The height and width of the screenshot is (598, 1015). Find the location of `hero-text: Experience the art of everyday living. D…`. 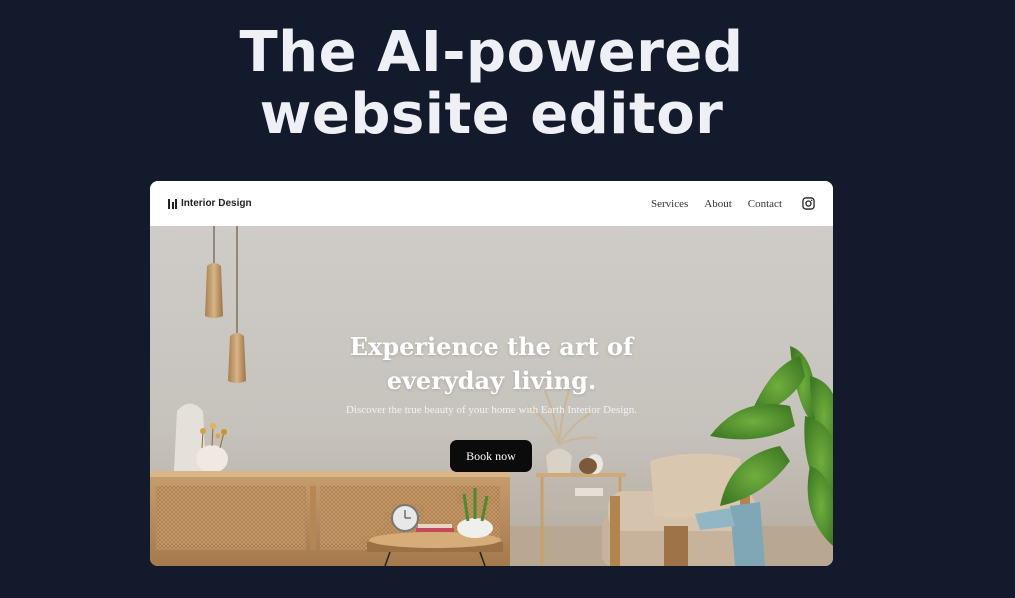

hero-text: Experience the art of everyday living. D… is located at coordinates (491, 373).